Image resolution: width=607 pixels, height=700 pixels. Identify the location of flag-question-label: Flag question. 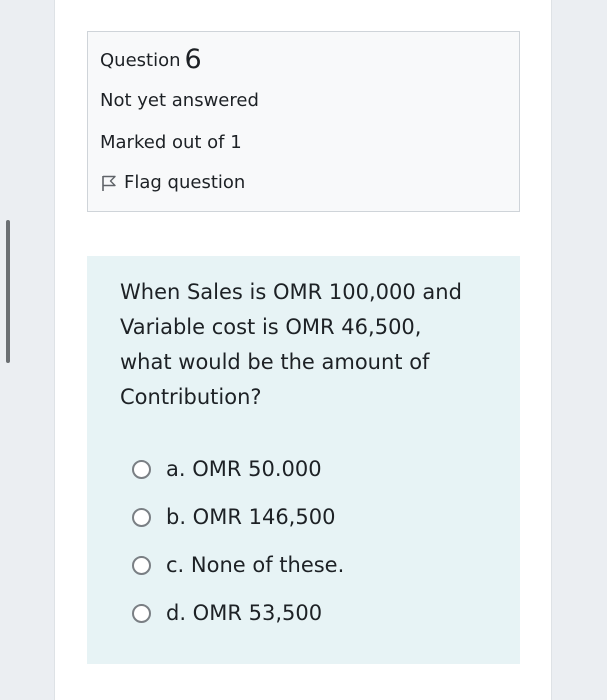
(185, 182).